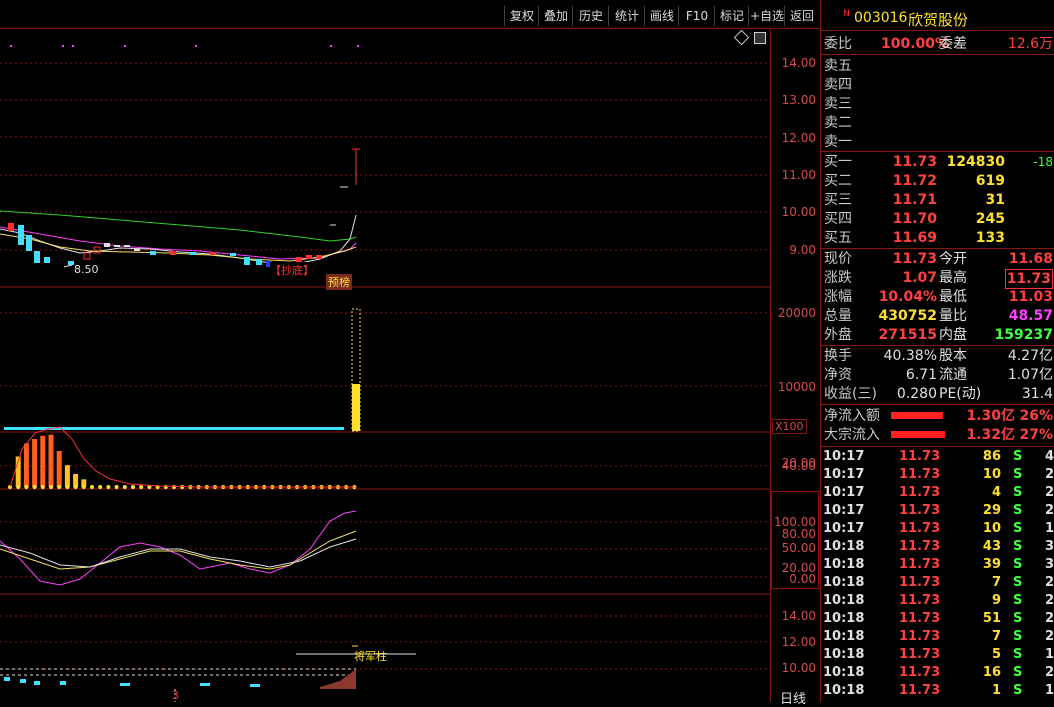 The height and width of the screenshot is (707, 1054). Describe the element at coordinates (838, 66) in the screenshot. I see `ask-label: 卖五` at that location.